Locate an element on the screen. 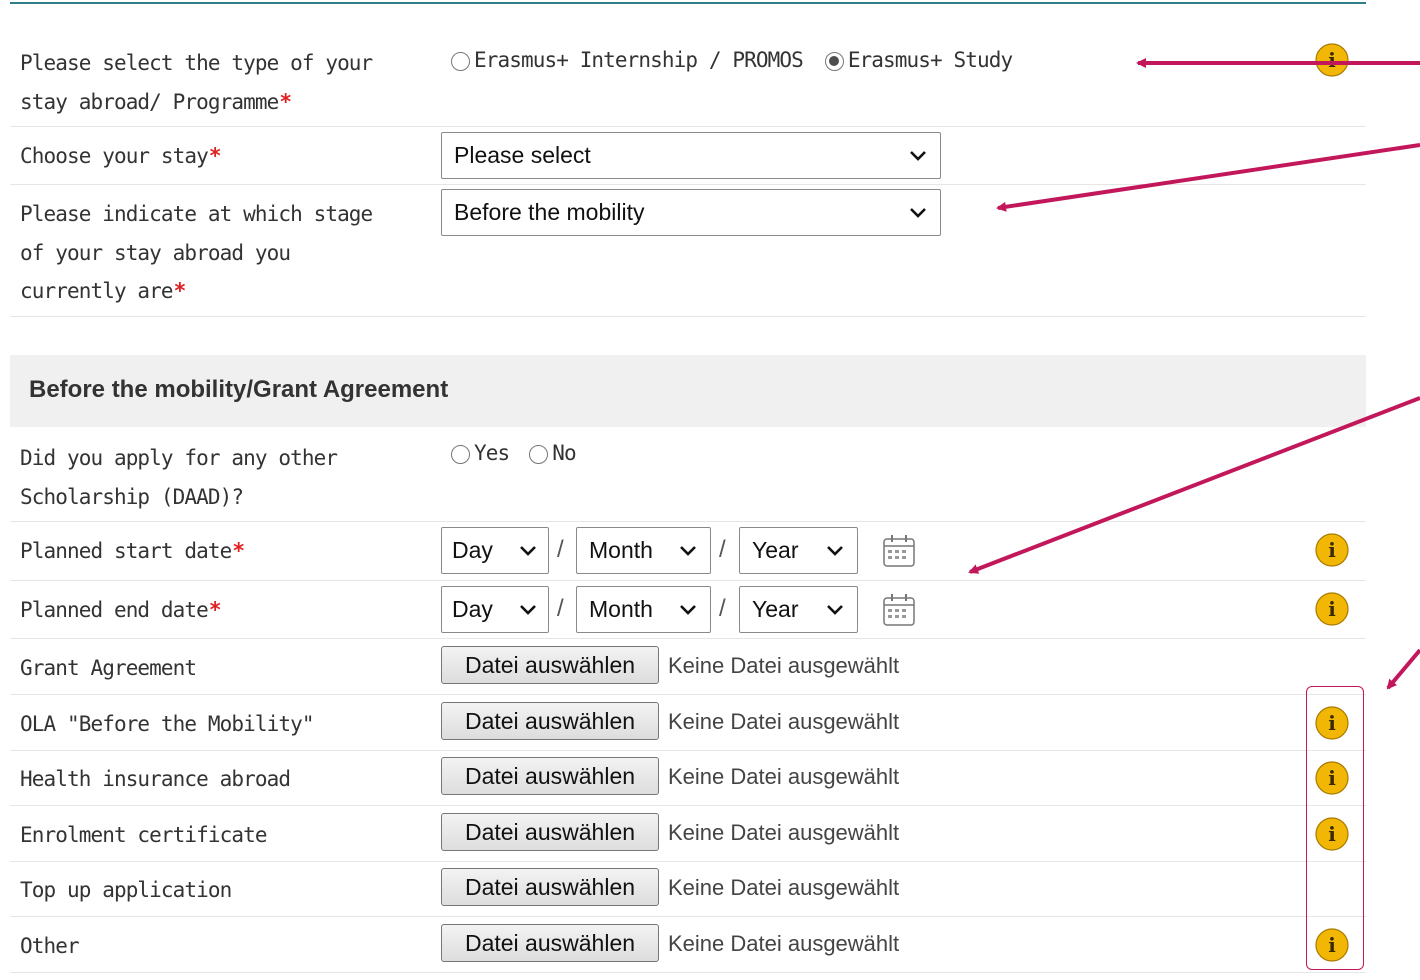  stage-select-value: Before the mobility is located at coordinates (549, 212).